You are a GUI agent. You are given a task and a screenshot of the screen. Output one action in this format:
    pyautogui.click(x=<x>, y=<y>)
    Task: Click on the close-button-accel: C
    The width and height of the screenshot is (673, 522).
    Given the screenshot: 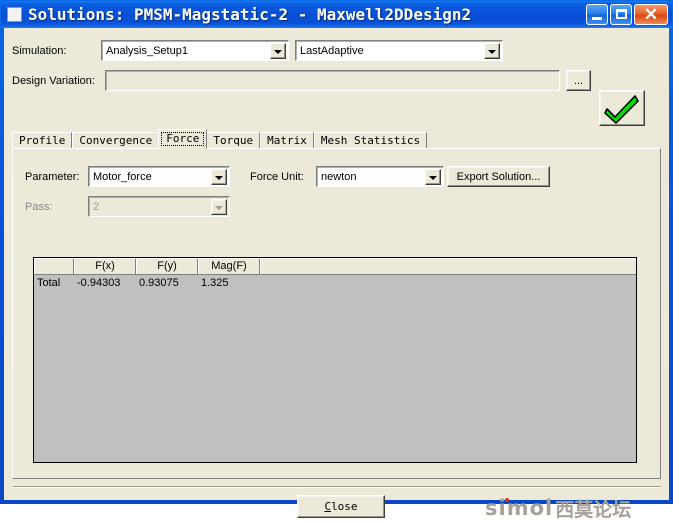 What is the action you would take?
    pyautogui.click(x=328, y=506)
    